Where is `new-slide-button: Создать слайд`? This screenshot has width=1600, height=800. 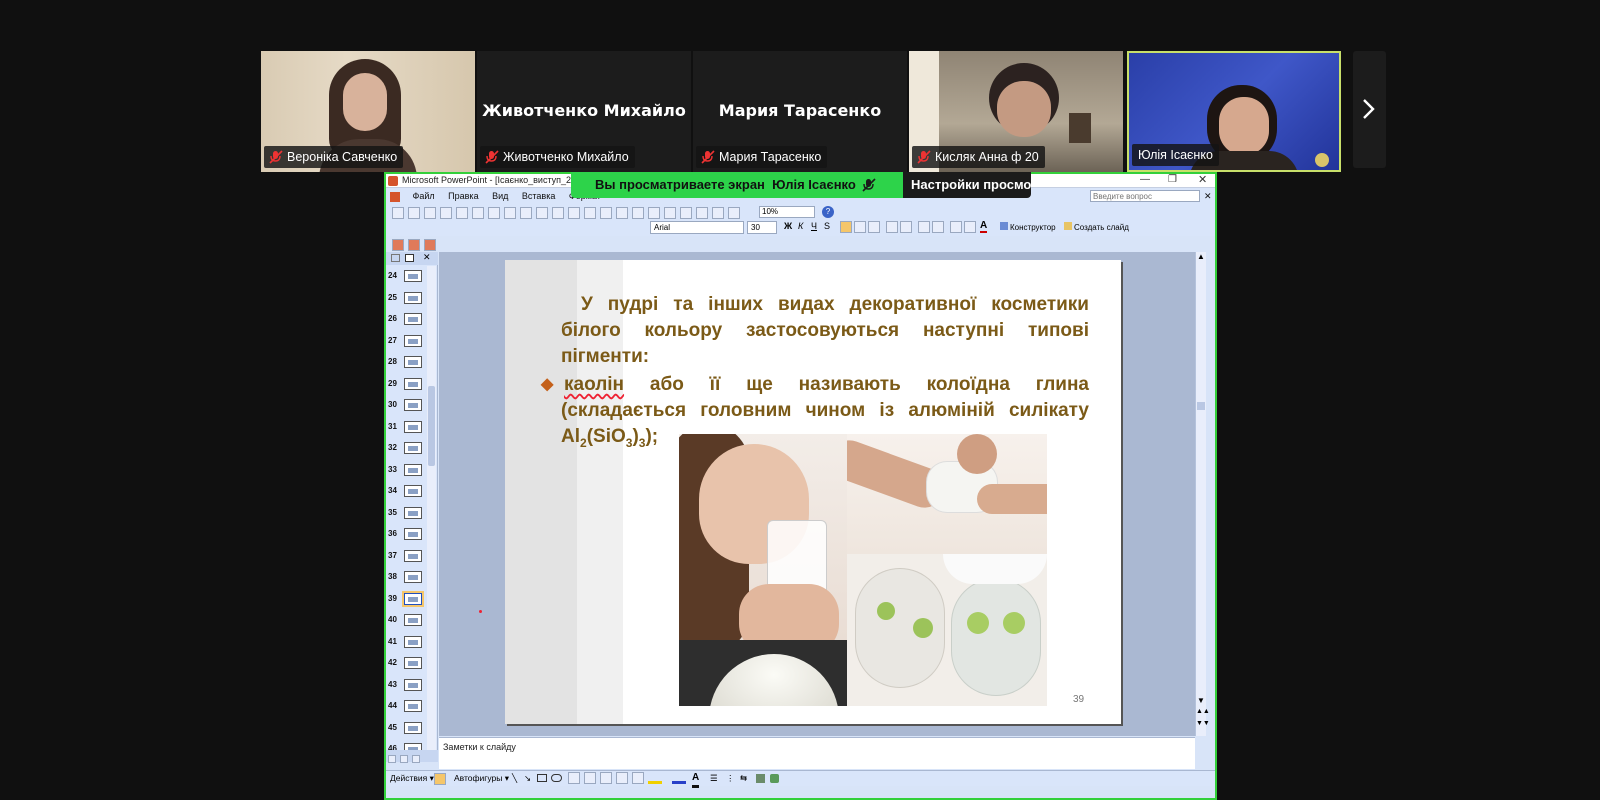
new-slide-button: Создать слайд is located at coordinates (1096, 227).